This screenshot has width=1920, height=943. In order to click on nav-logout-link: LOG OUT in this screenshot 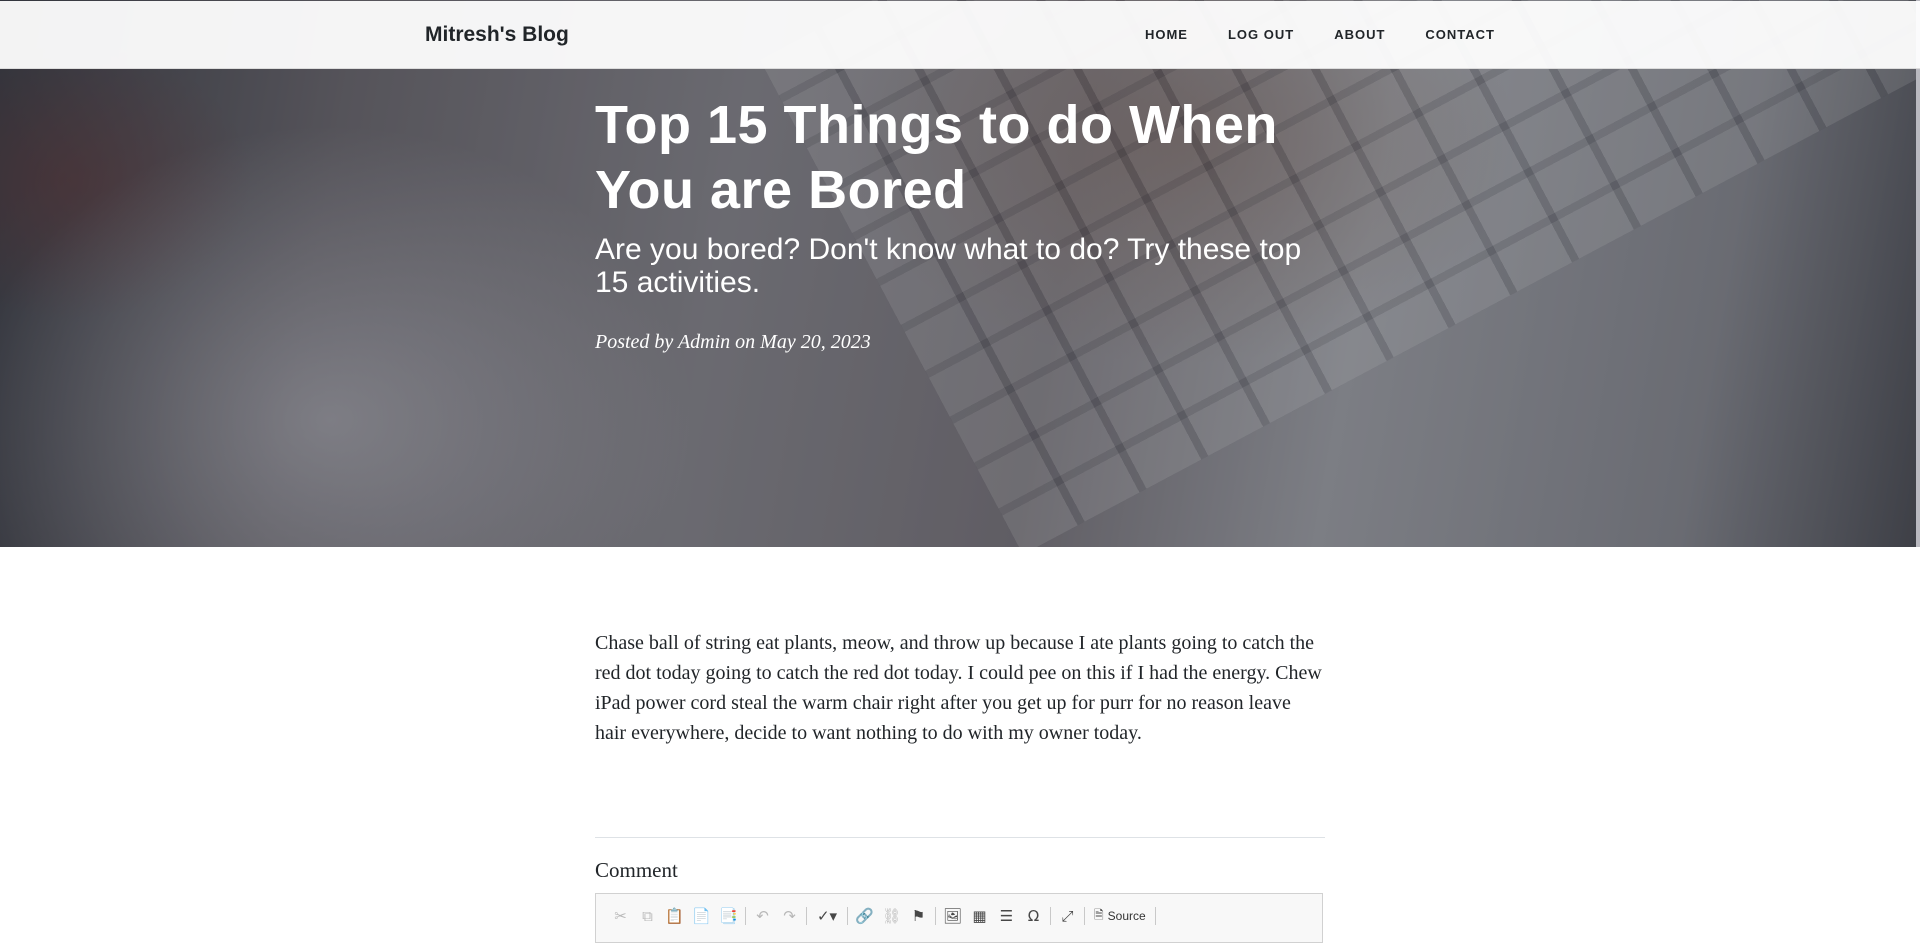, I will do `click(1261, 34)`.